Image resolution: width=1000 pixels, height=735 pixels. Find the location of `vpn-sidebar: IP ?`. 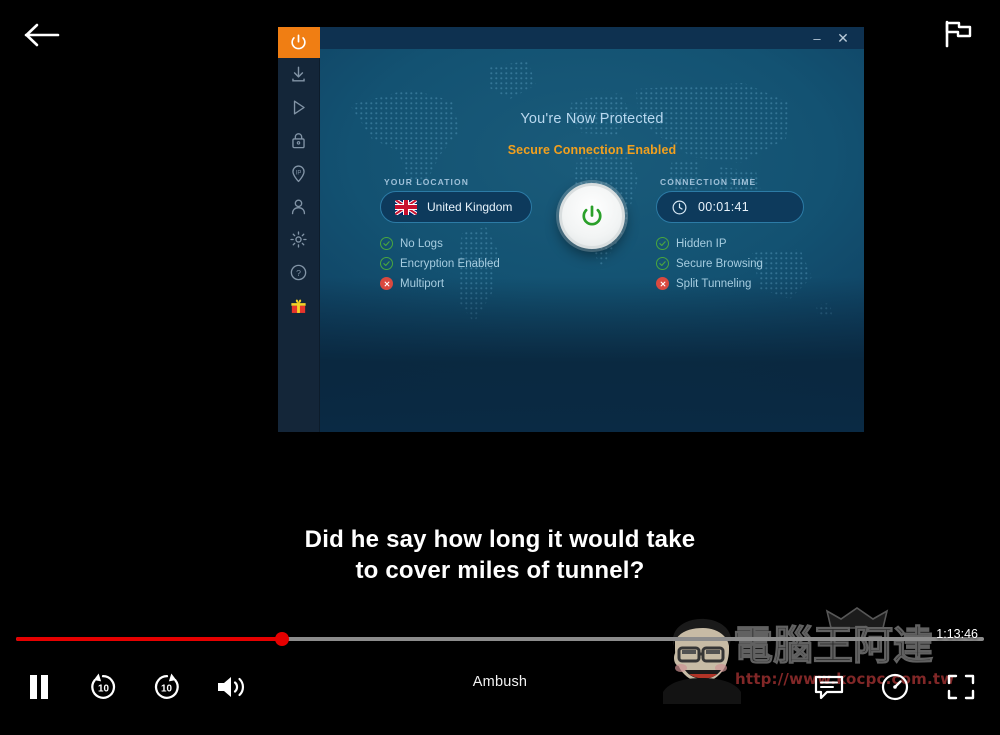

vpn-sidebar: IP ? is located at coordinates (299, 229).